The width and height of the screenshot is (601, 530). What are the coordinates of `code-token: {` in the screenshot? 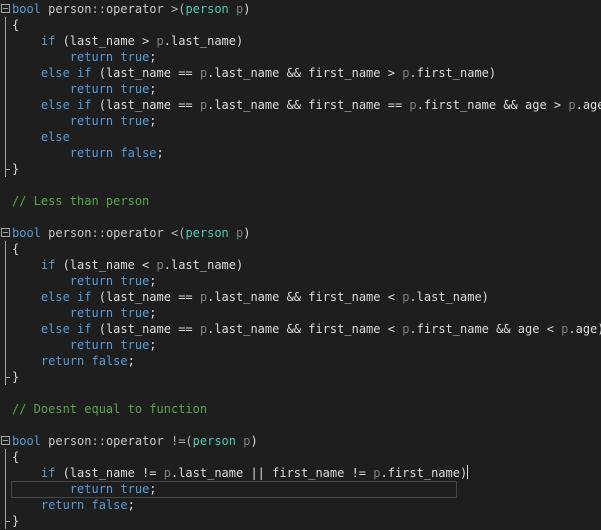 It's located at (16, 249).